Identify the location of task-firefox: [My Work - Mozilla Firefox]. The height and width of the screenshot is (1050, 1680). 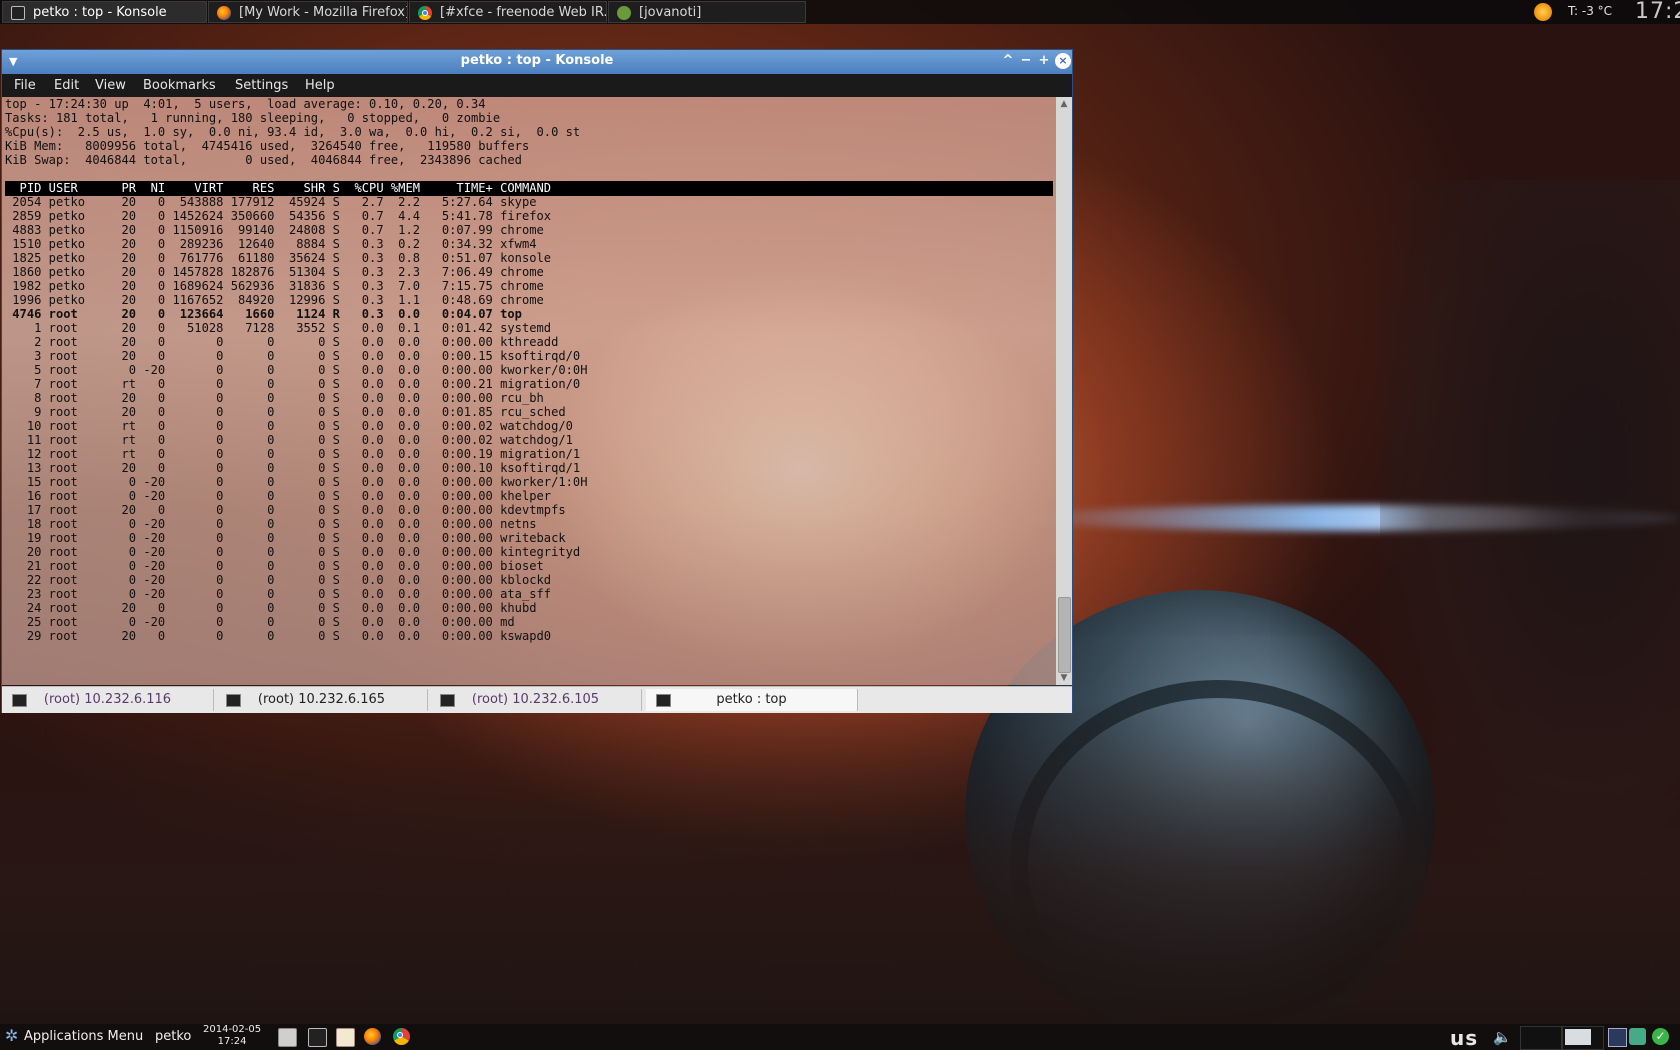
(308, 12).